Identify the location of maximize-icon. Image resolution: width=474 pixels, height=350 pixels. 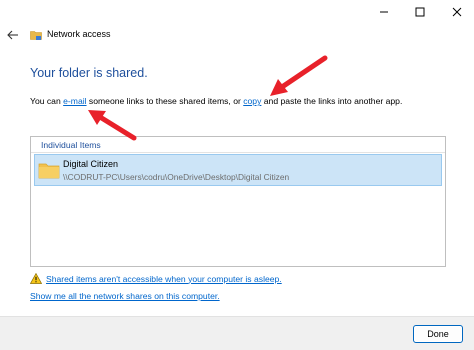
(420, 12).